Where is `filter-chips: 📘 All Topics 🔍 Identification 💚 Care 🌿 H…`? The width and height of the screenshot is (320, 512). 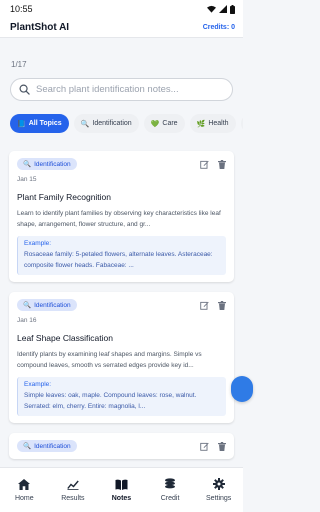
filter-chips: 📘 All Topics 🔍 Identification 💚 Care 🌿 H… is located at coordinates (121, 123).